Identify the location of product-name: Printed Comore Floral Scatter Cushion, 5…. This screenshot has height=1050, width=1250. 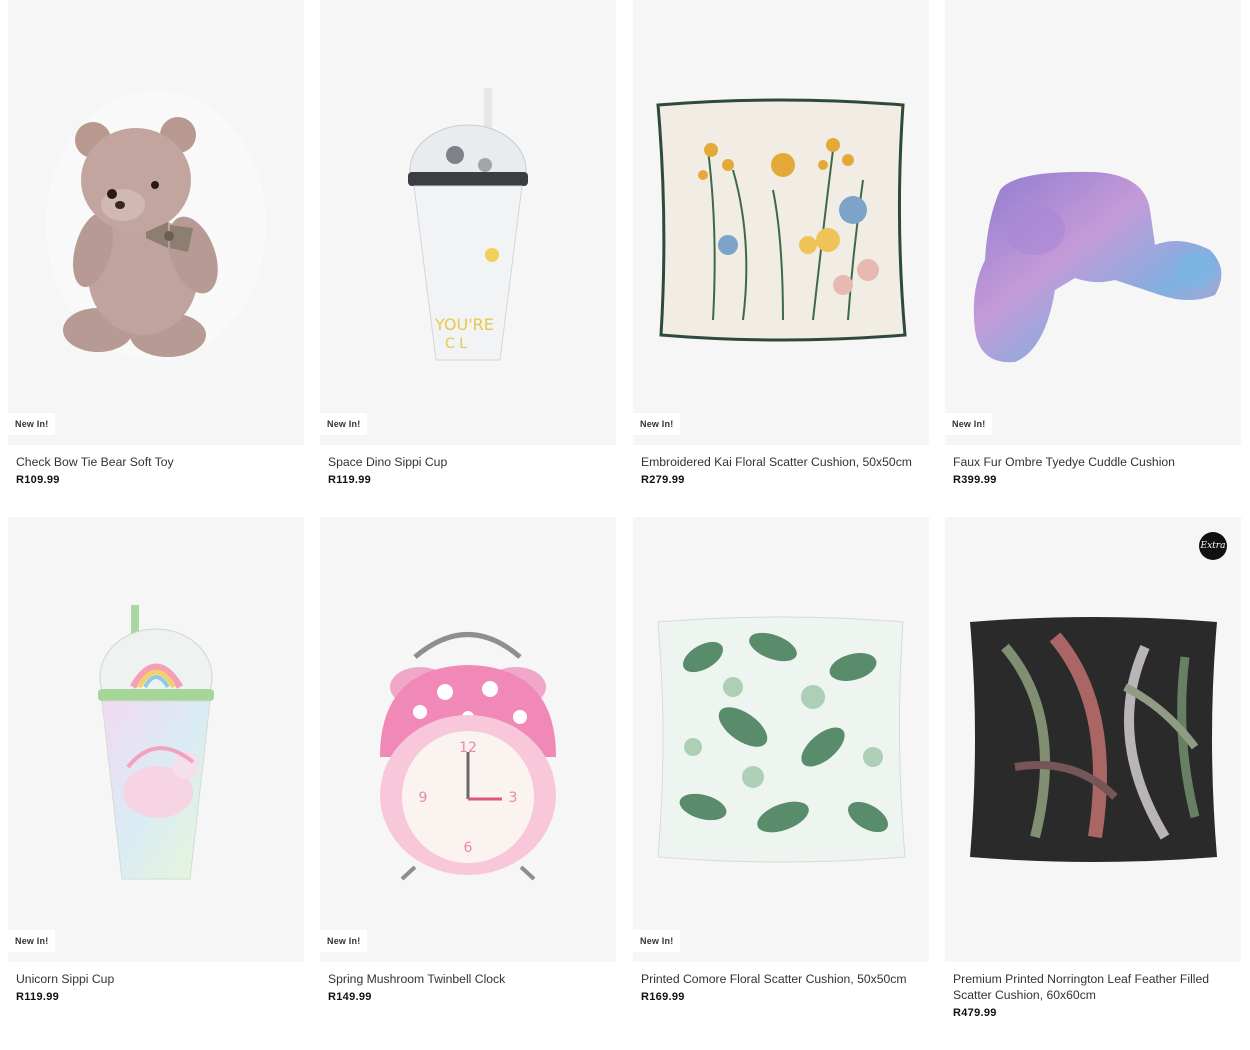
(781, 979).